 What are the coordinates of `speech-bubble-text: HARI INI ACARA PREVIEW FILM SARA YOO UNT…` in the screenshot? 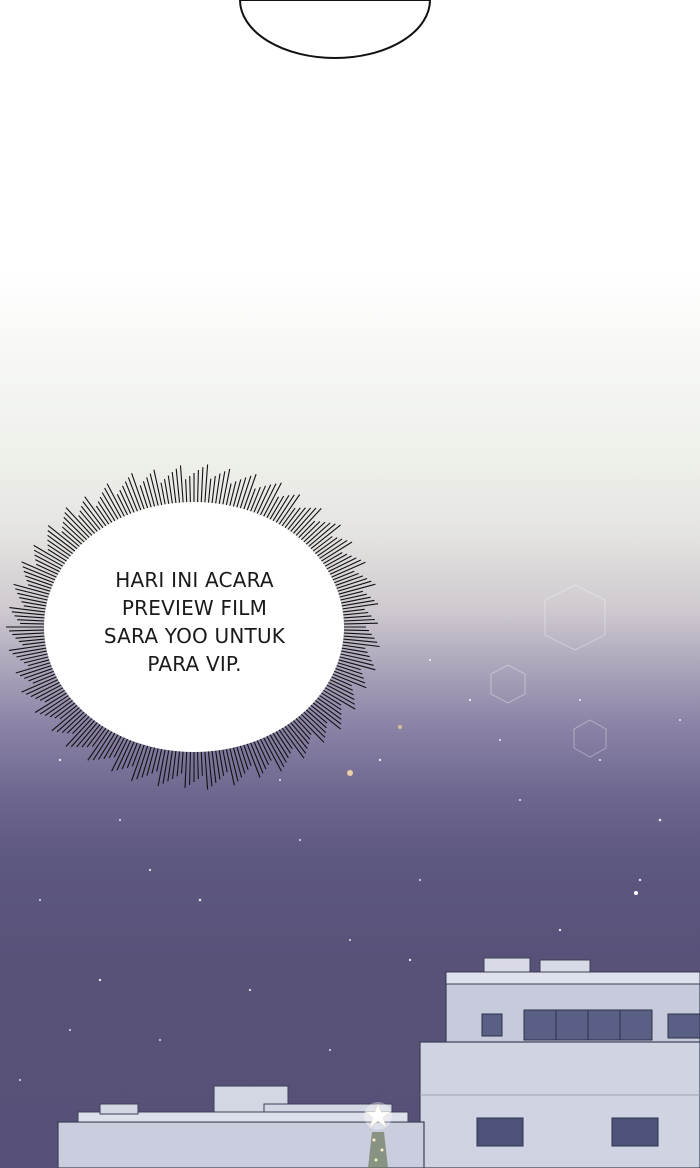 It's located at (194, 622).